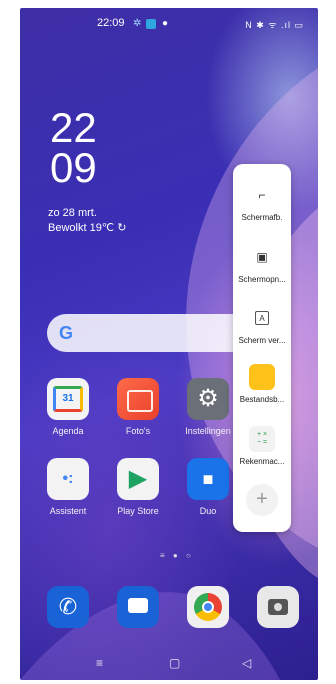 This screenshot has height=684, width=336. What do you see at coordinates (246, 663) in the screenshot?
I see `back-button: ◁` at bounding box center [246, 663].